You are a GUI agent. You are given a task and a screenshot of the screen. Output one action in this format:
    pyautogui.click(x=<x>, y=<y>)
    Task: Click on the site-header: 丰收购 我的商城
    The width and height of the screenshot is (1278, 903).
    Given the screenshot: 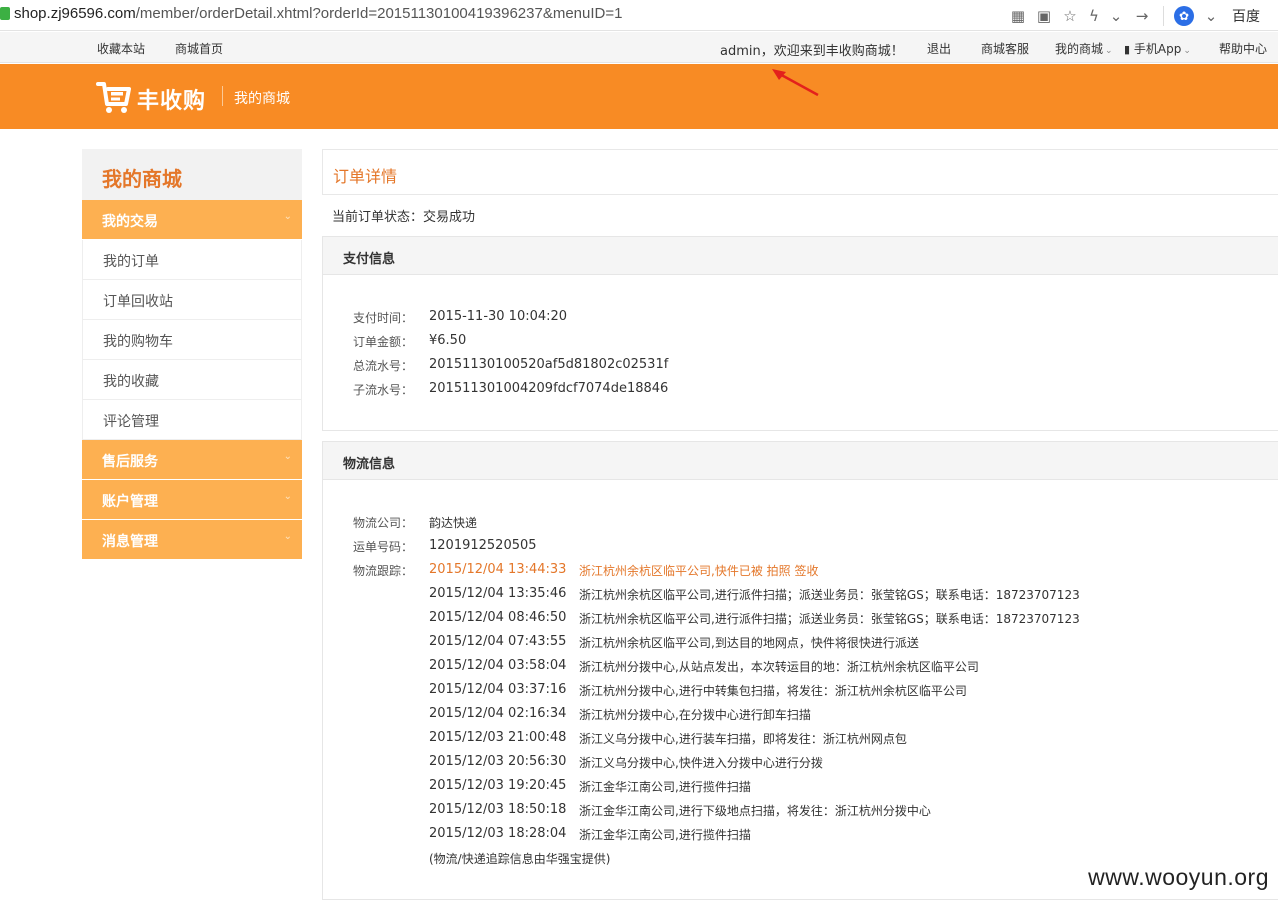 What is the action you would take?
    pyautogui.click(x=639, y=96)
    